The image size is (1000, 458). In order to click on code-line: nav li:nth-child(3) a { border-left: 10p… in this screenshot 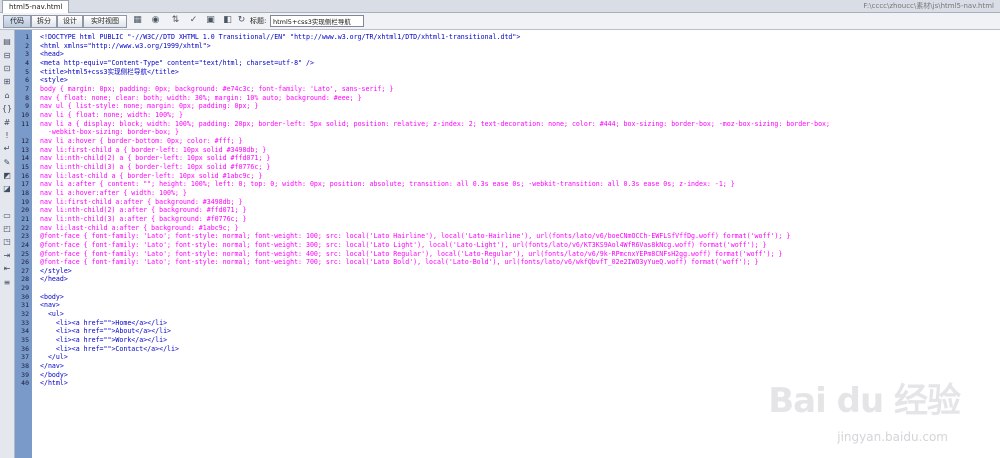, I will do `click(155, 167)`.